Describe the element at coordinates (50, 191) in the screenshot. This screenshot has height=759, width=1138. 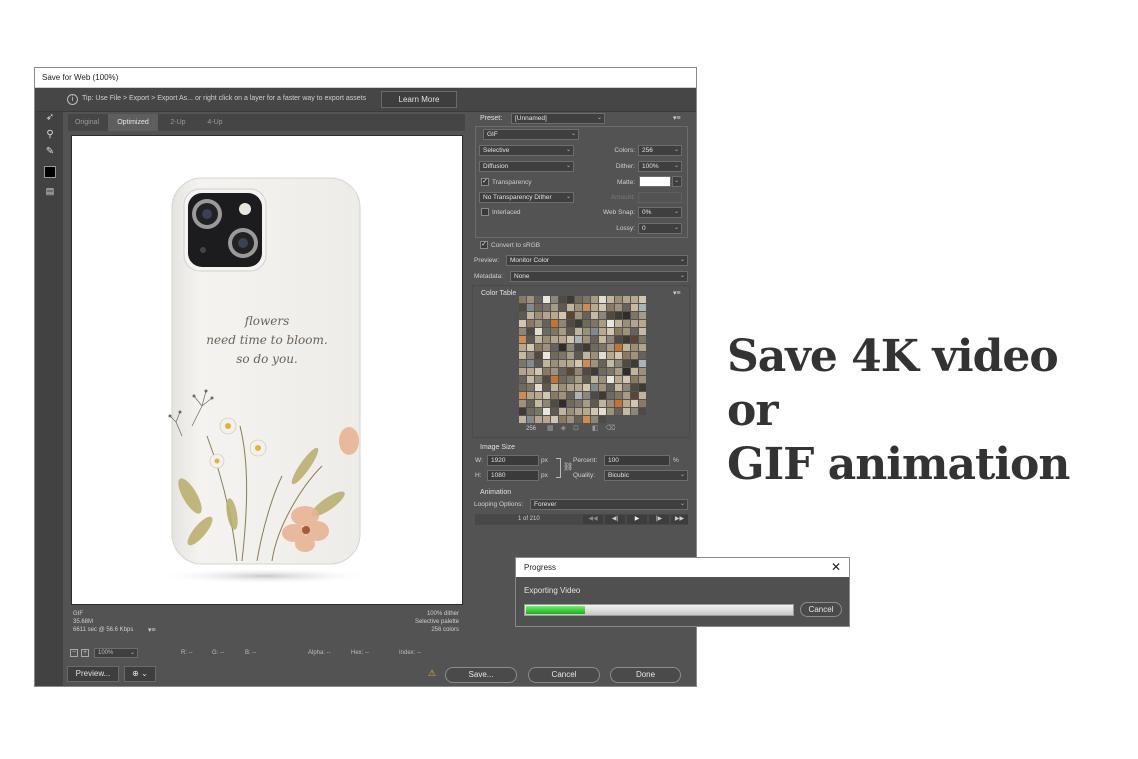
I see `toggle-slices-icon: ▤` at that location.